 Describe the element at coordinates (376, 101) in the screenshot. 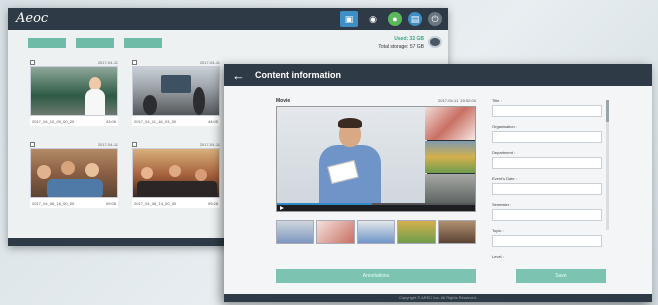

I see `video-meta: Movie 2017-04-11 20:52:00` at that location.